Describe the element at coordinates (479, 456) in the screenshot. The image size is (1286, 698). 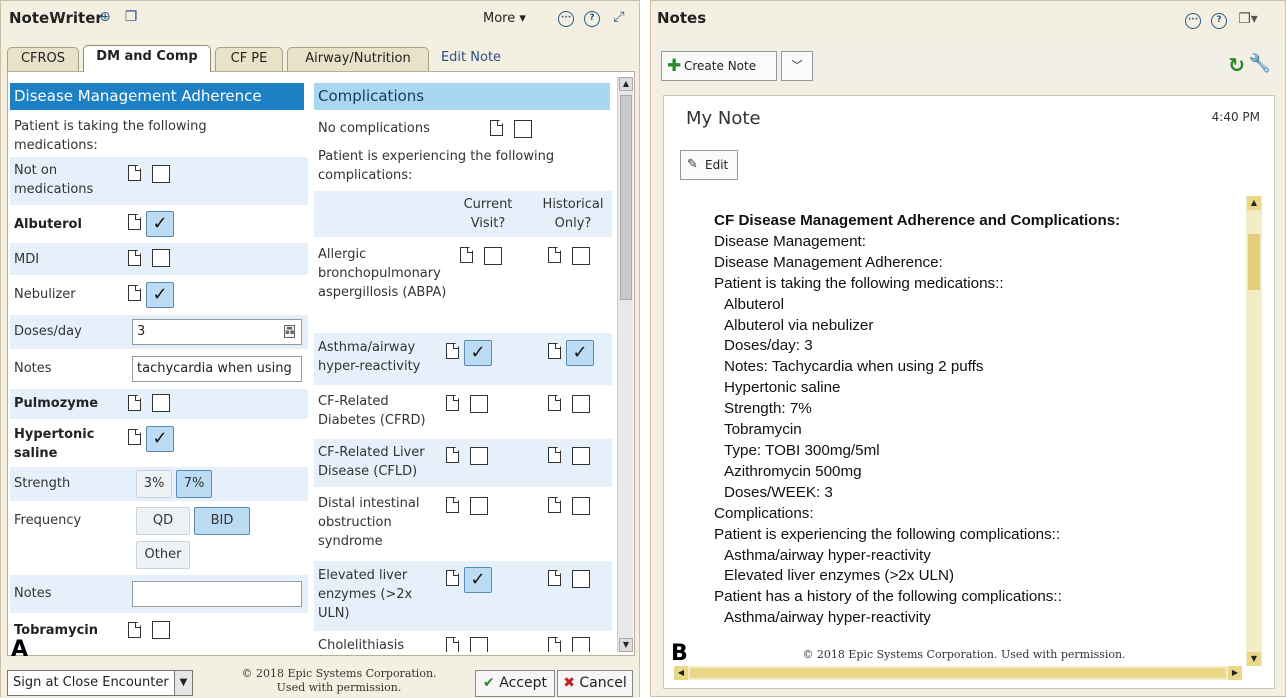
I see `cfld-current-checkbox` at that location.